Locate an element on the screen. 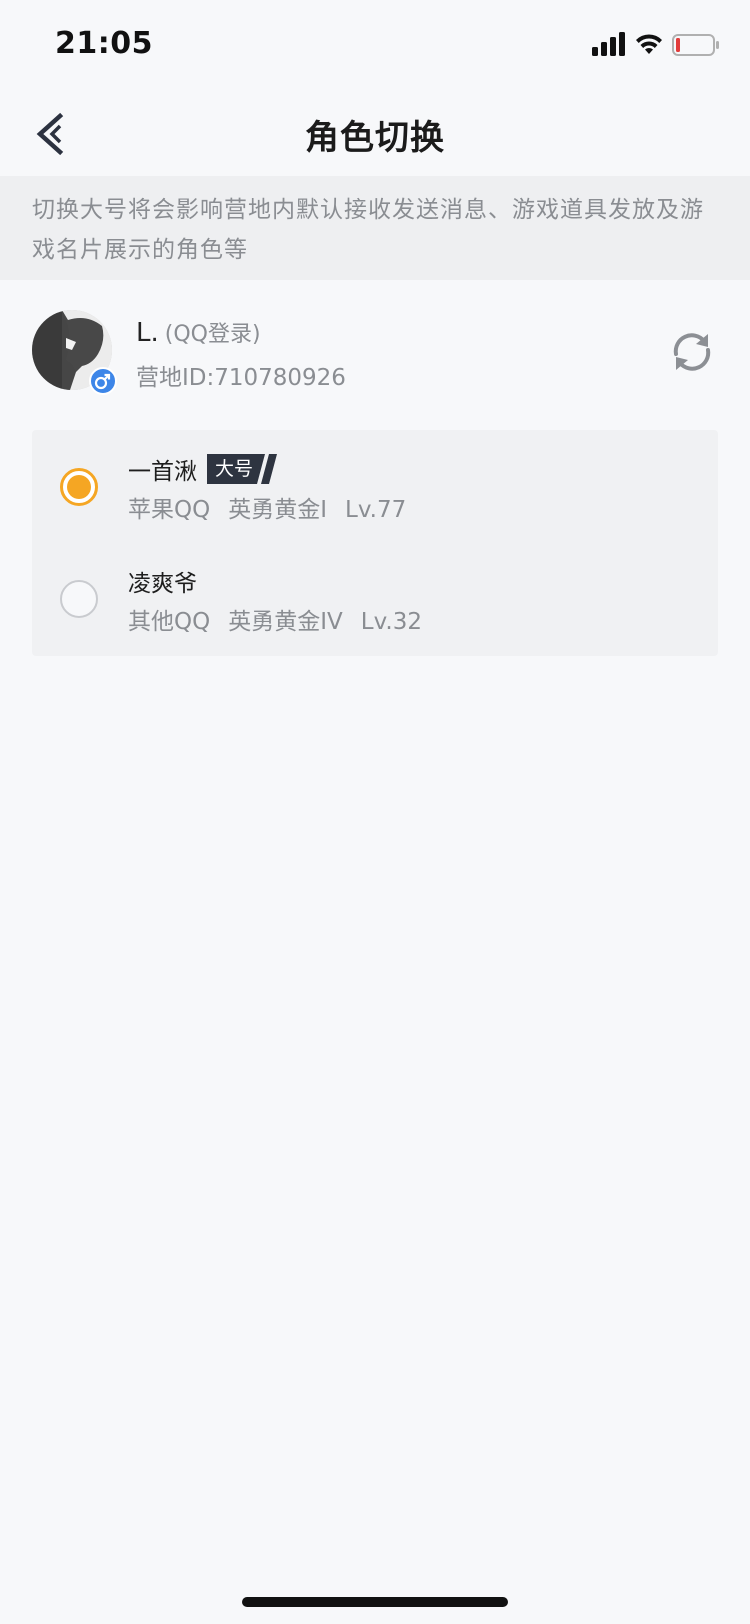  role-radio-unselected is located at coordinates (79, 599).